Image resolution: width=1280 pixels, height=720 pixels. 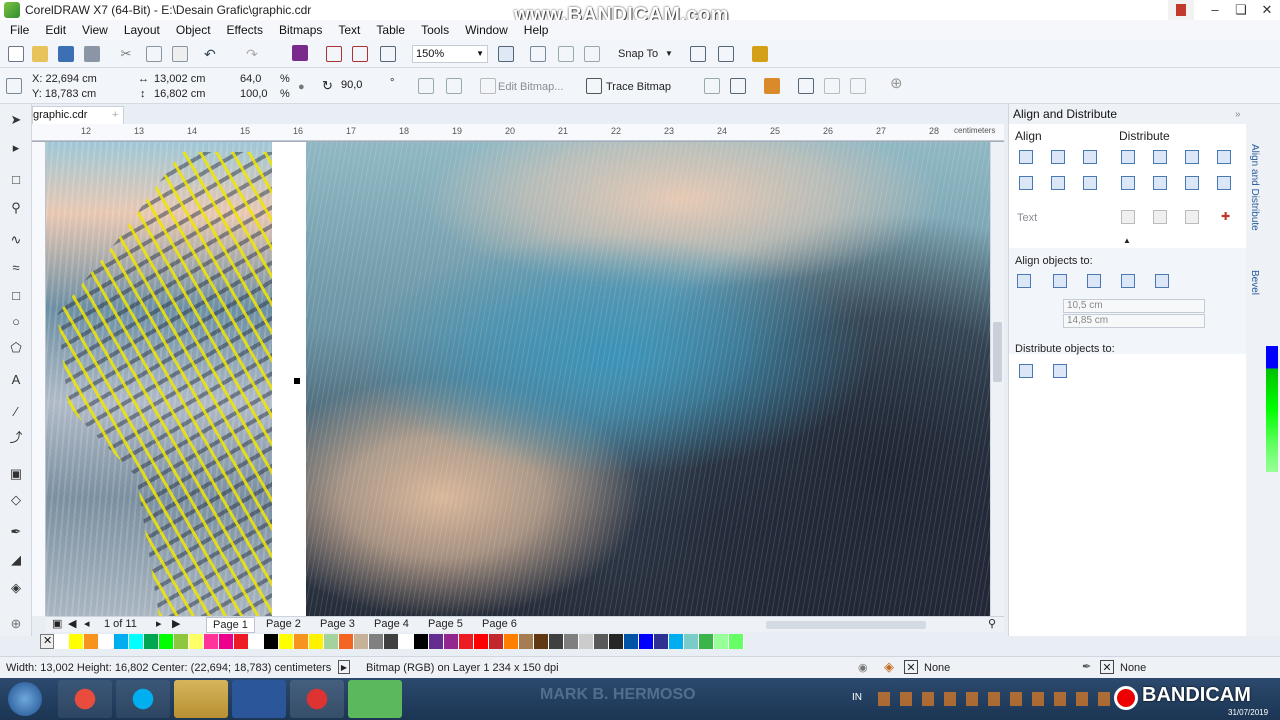 What do you see at coordinates (1254, 282) in the screenshot?
I see `docker-tab-bevel: Bevel` at bounding box center [1254, 282].